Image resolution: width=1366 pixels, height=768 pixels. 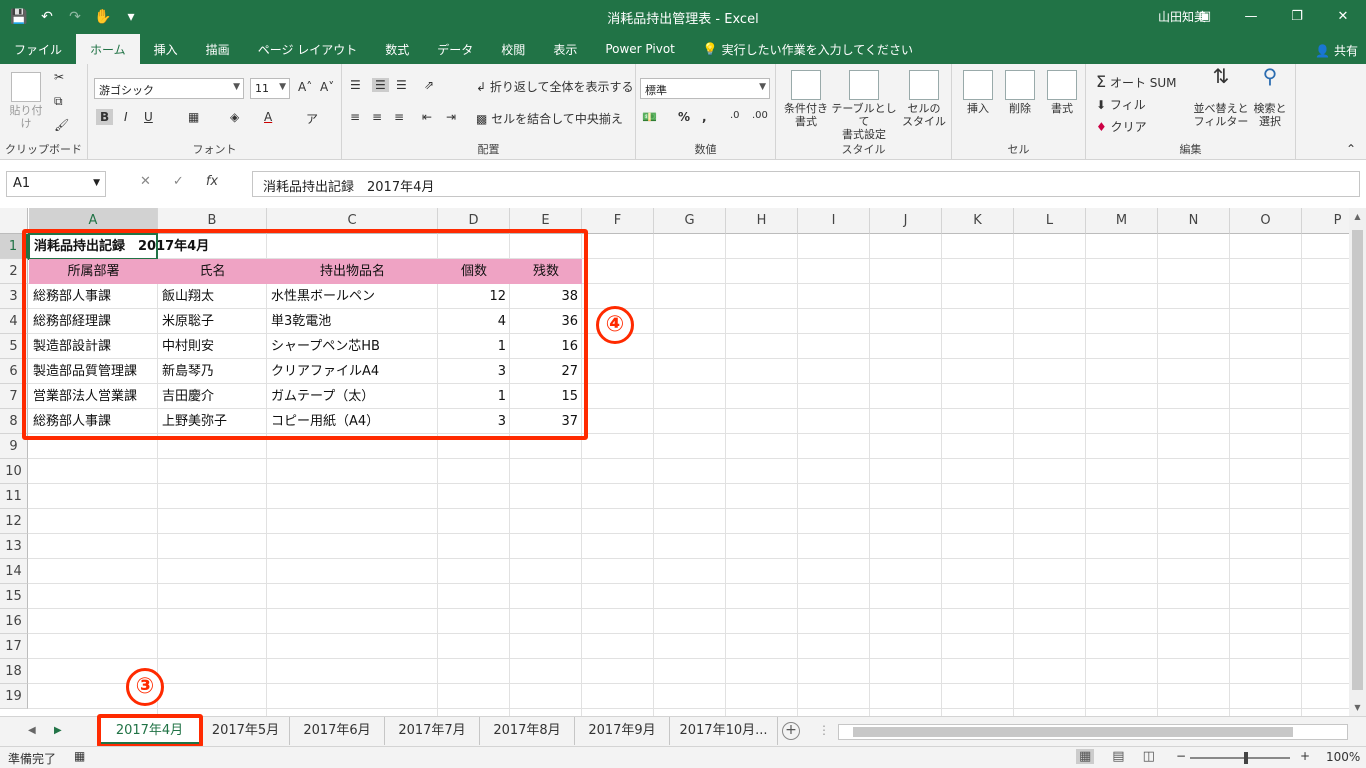 I want to click on share-button: 👤 共有, so click(x=1336, y=50).